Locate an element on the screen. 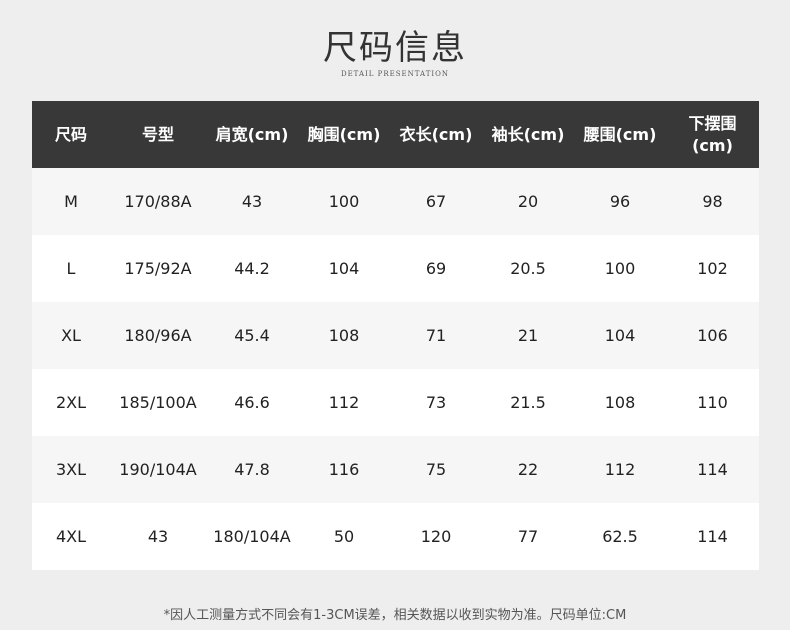 This screenshot has height=630, width=790. column-header-shoulder: 肩宽(cm) is located at coordinates (252, 134).